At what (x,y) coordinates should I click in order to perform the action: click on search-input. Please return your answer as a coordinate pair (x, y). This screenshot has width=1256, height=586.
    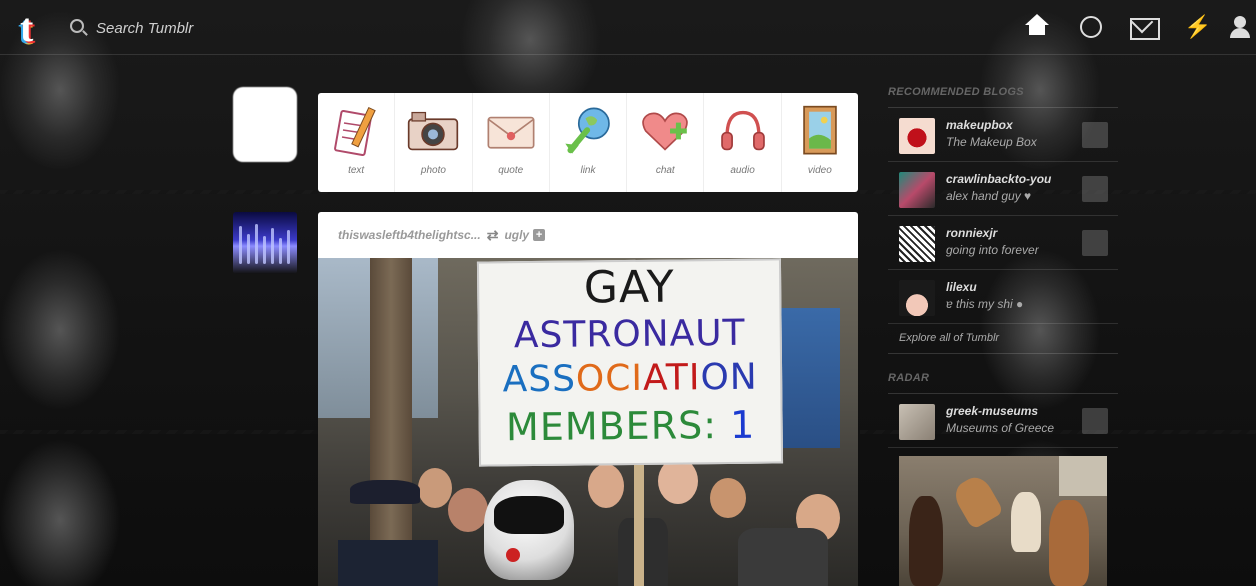
    Looking at the image, I should click on (191, 28).